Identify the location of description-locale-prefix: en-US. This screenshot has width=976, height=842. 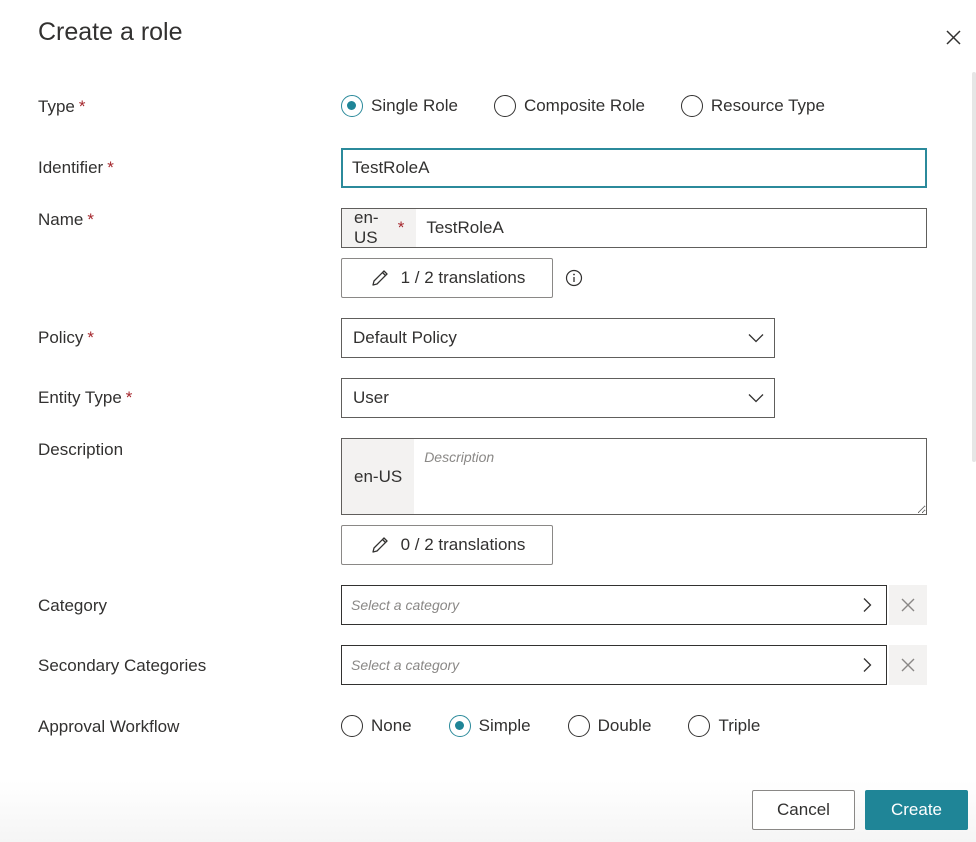
(378, 476).